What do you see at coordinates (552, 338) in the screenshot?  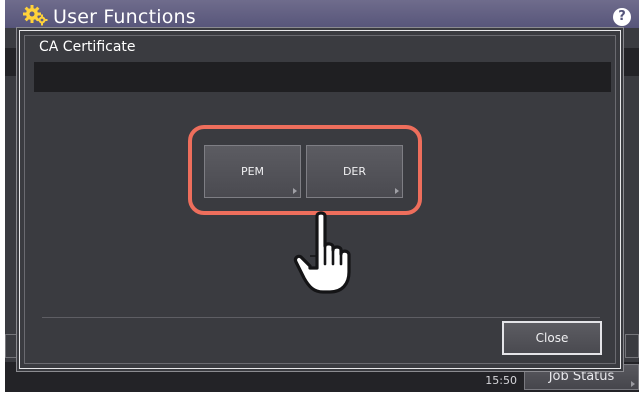 I see `close-button: Close` at bounding box center [552, 338].